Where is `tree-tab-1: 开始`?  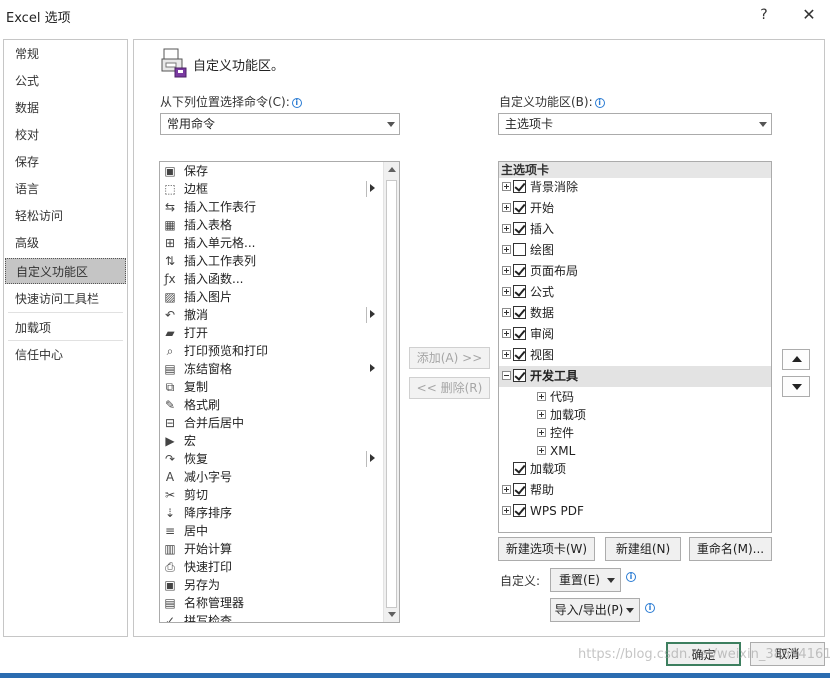
tree-tab-1: 开始 is located at coordinates (635, 208).